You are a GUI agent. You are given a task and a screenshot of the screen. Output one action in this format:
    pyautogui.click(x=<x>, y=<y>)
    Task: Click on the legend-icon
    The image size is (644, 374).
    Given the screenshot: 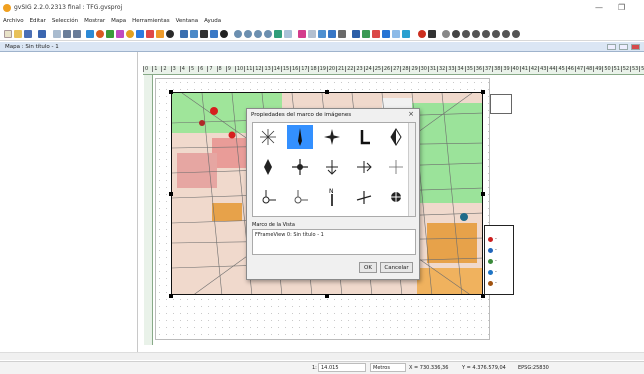 What is the action you would take?
    pyautogui.click(x=194, y=34)
    